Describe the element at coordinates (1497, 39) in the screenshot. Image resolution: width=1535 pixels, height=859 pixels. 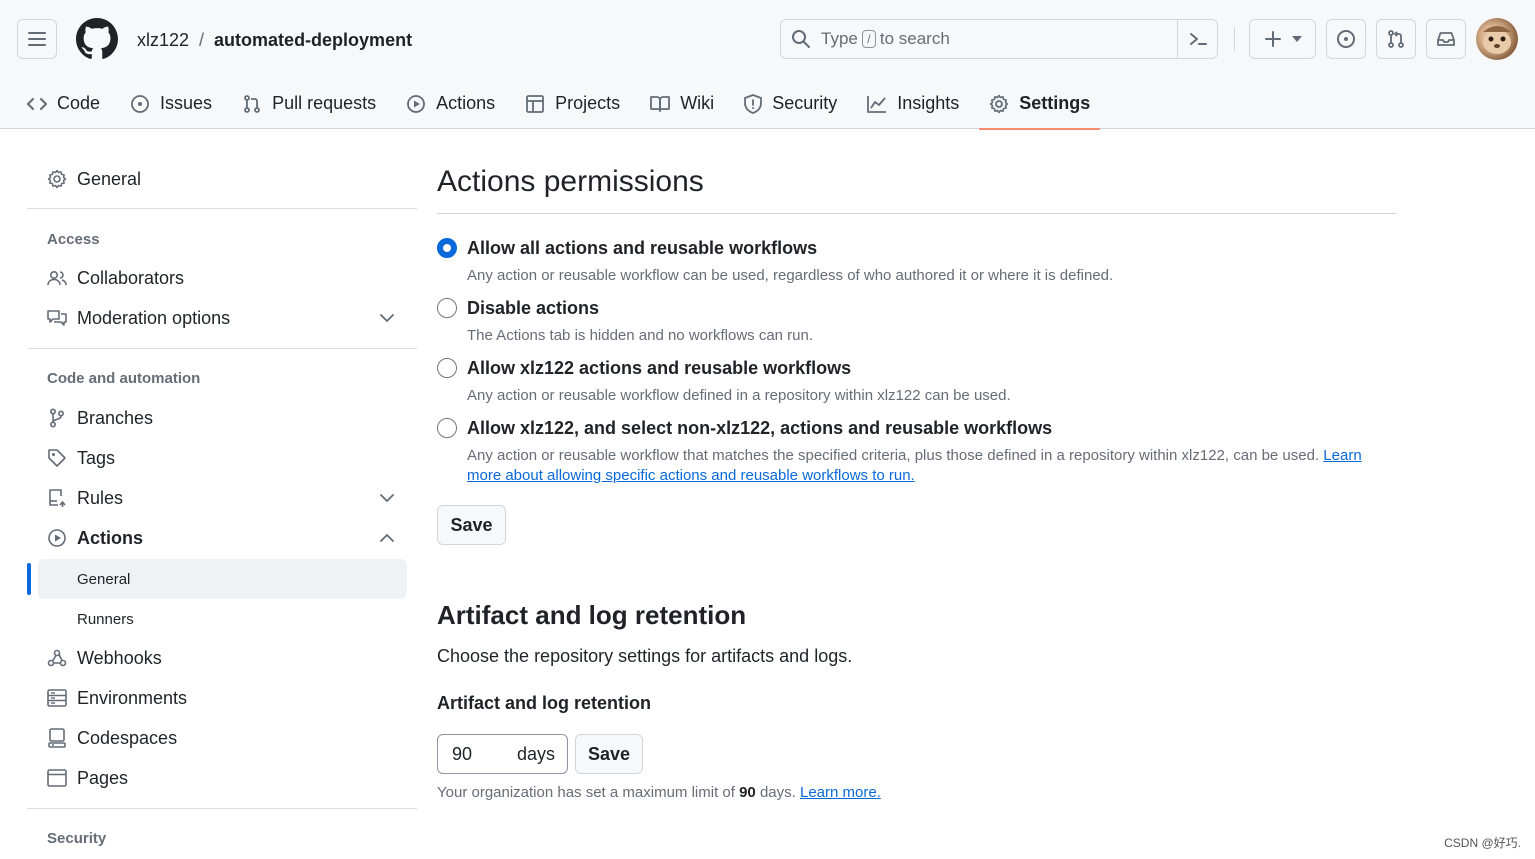
I see `user-avatar` at that location.